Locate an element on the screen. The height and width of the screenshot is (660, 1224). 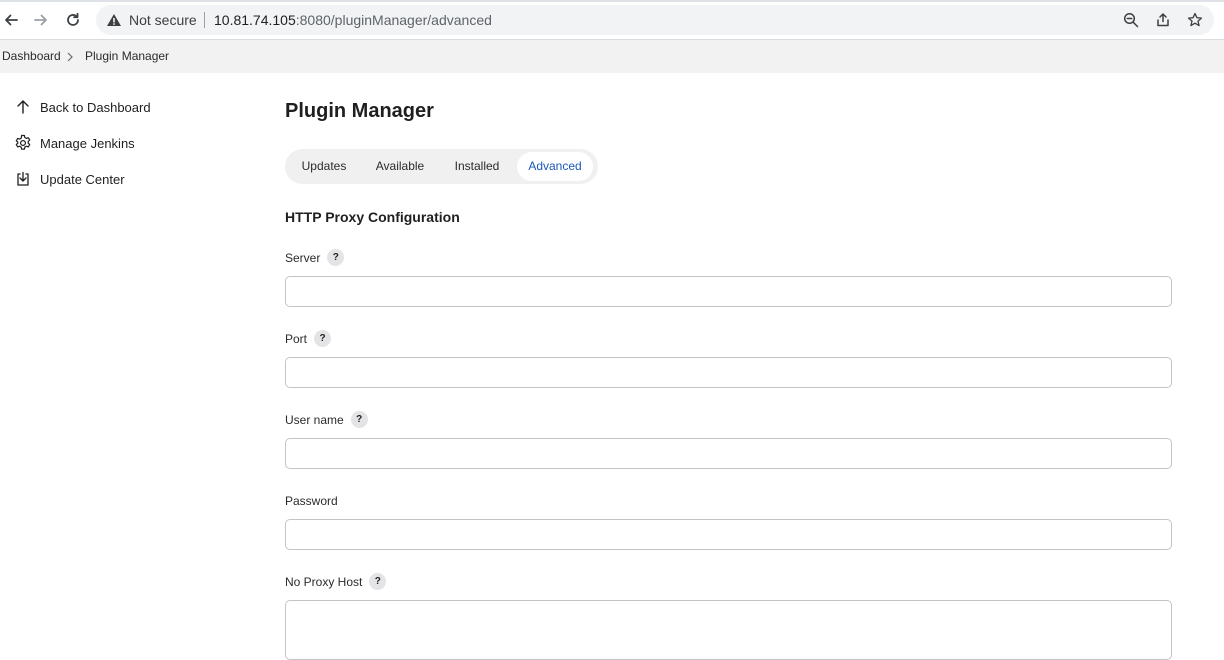
password-field-label: Password is located at coordinates (311, 501).